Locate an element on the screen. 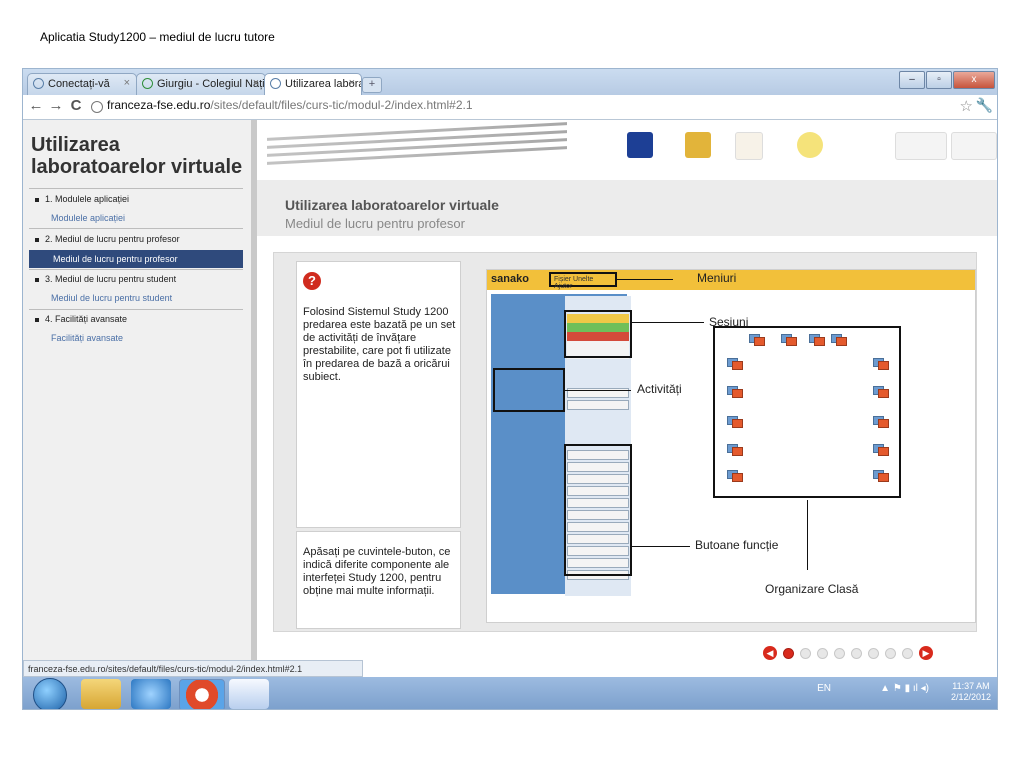  chrome-icon is located at coordinates (202, 694).